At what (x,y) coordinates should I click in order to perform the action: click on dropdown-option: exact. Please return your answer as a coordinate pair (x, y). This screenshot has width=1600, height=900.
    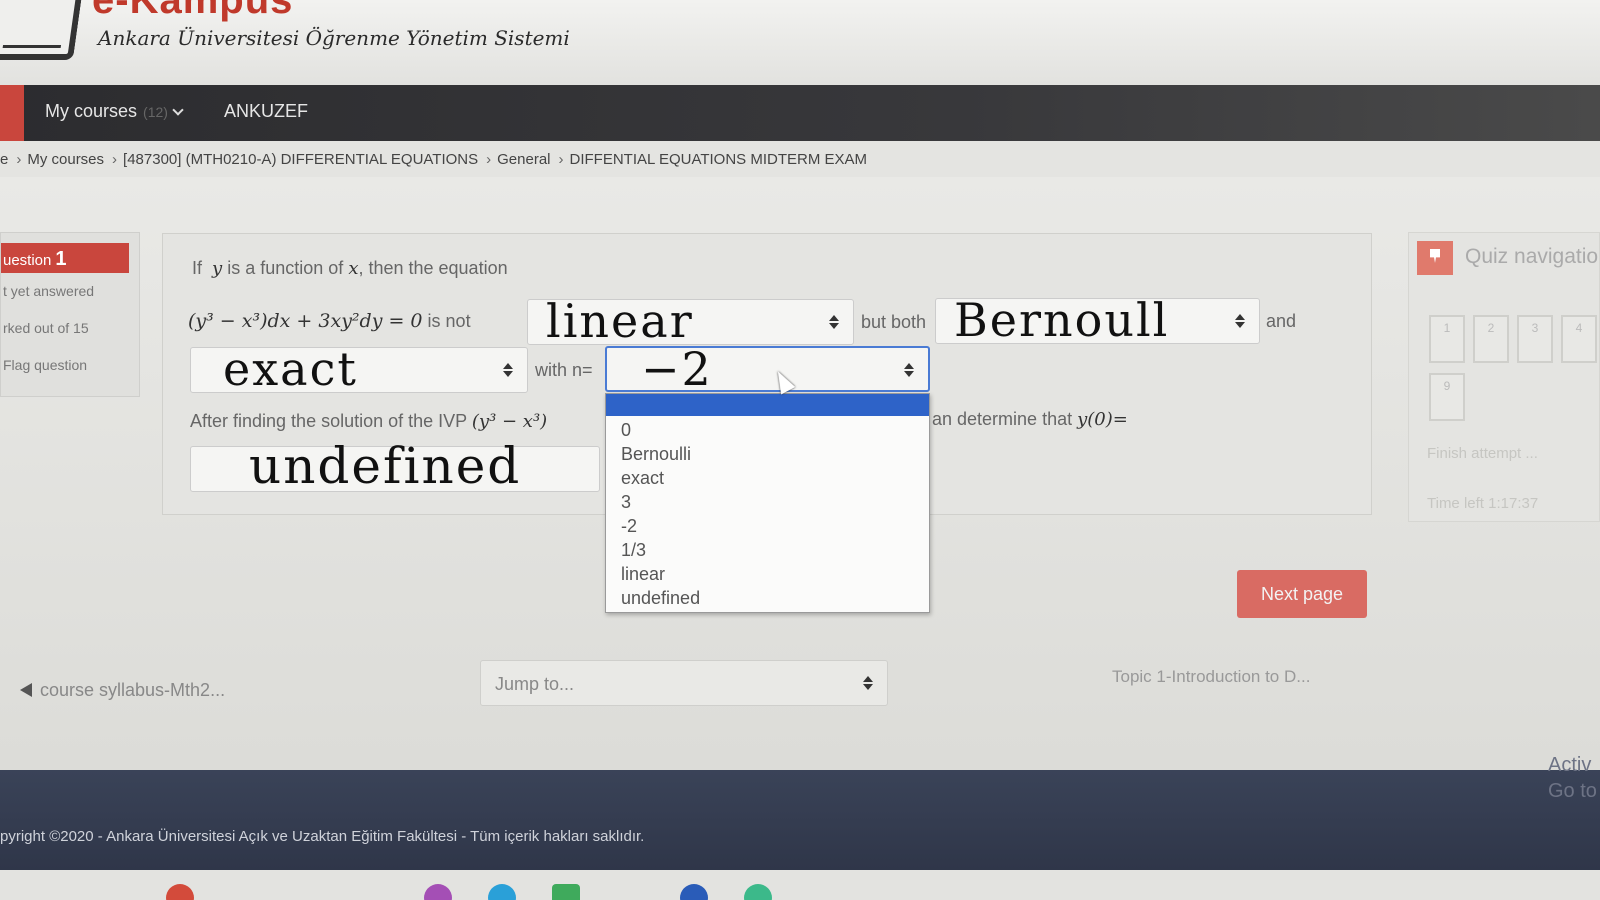
    Looking at the image, I should click on (642, 478).